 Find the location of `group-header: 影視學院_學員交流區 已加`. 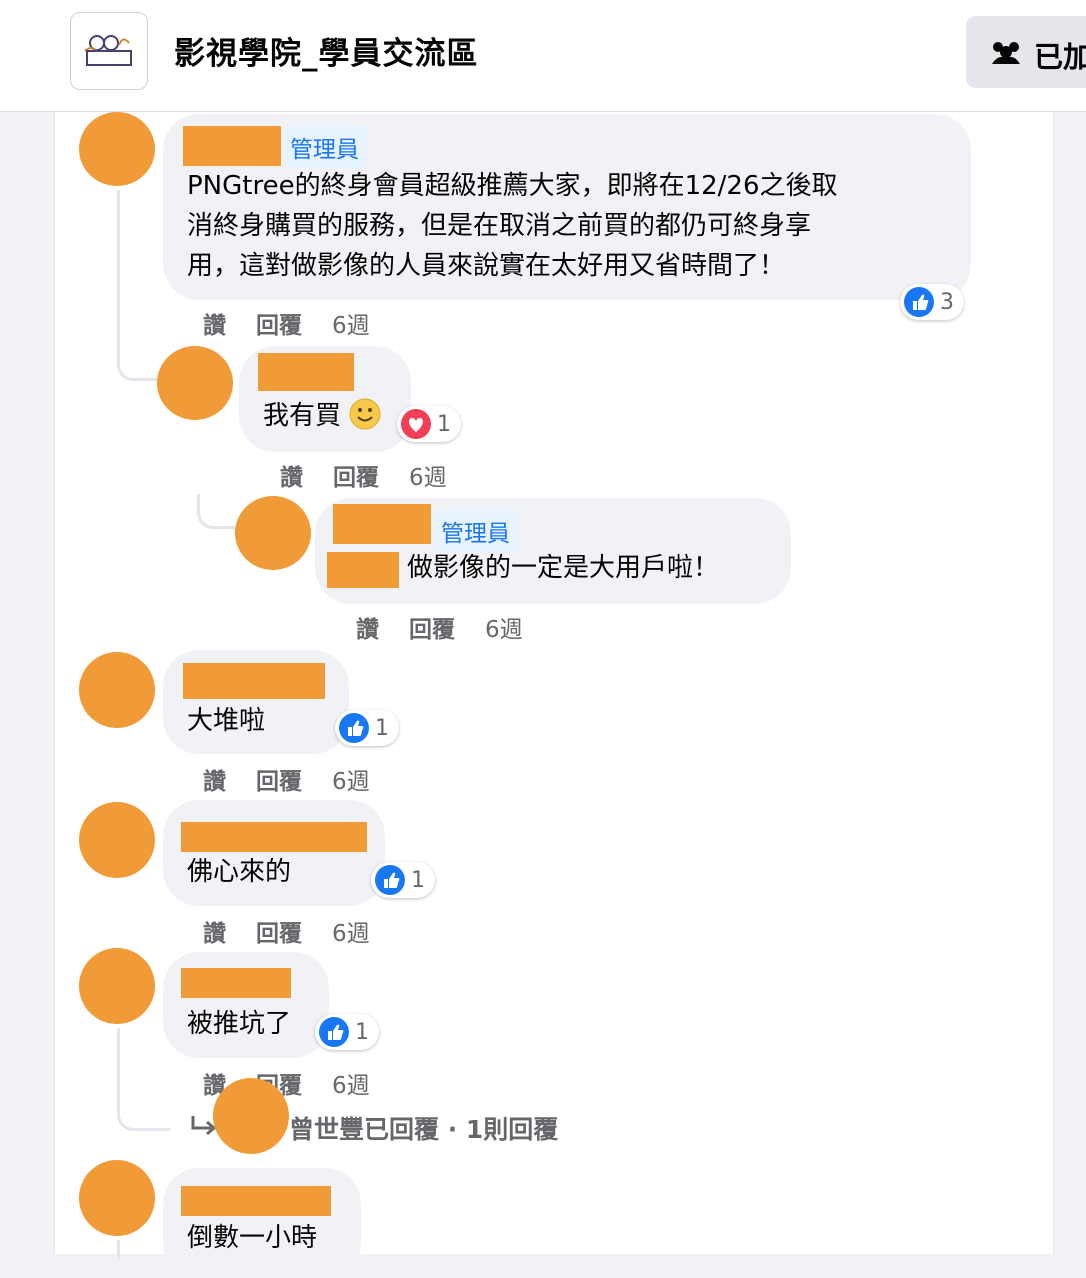

group-header: 影視學院_學員交流區 已加 is located at coordinates (543, 56).